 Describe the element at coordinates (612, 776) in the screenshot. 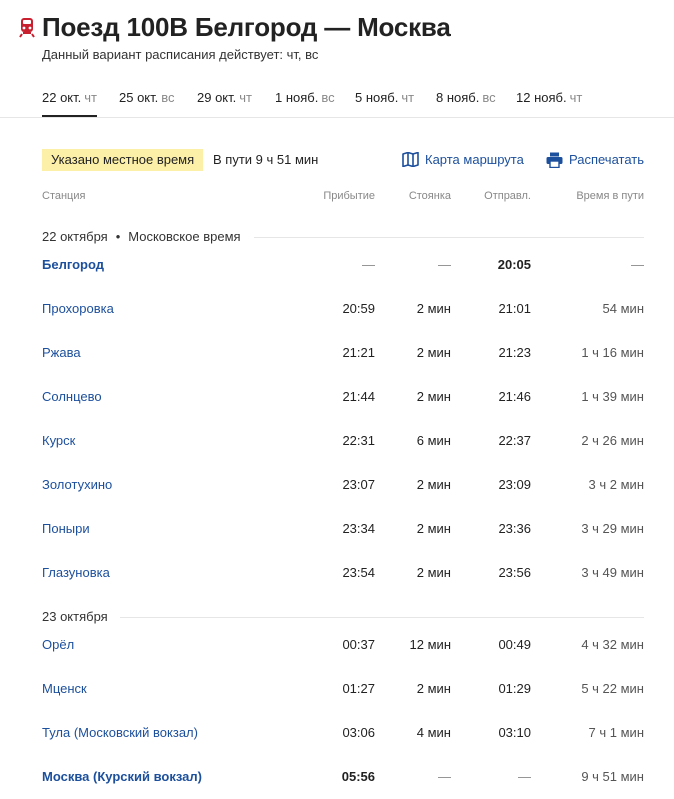

I see `travel-time: 9 ч 51 мин` at that location.